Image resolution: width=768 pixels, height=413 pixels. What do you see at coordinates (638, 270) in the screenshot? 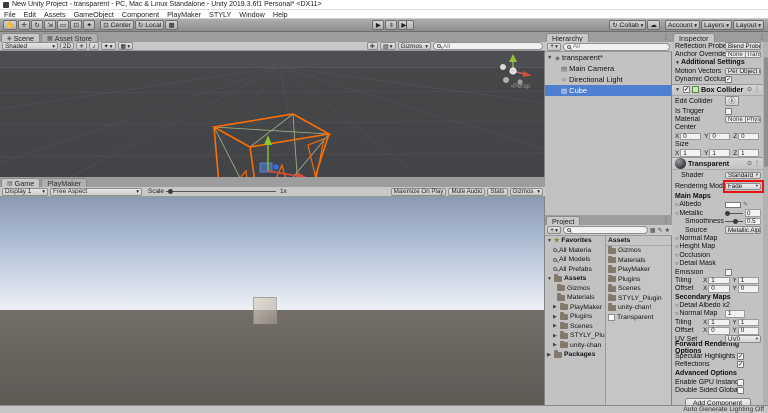
I see `content-folder-playmaker: PlayMaker` at bounding box center [638, 270].